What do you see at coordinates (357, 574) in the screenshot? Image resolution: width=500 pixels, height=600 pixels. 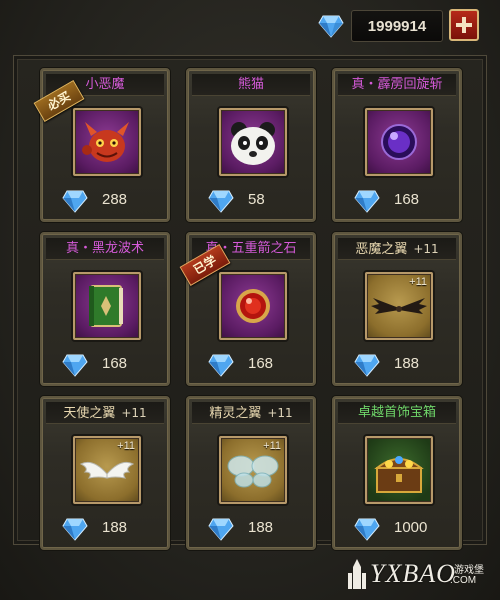 I see `castle-logo-icon` at bounding box center [357, 574].